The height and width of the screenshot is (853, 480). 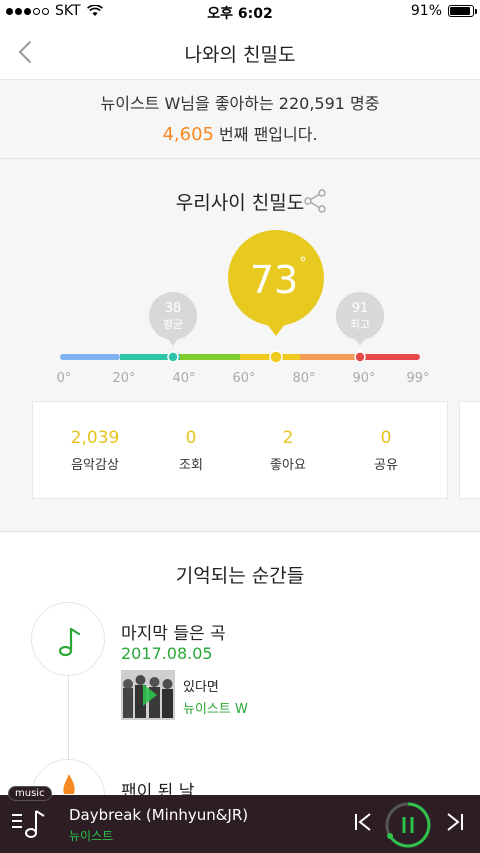 I want to click on last-song-title: 마지막 들은 곡, so click(x=173, y=634).